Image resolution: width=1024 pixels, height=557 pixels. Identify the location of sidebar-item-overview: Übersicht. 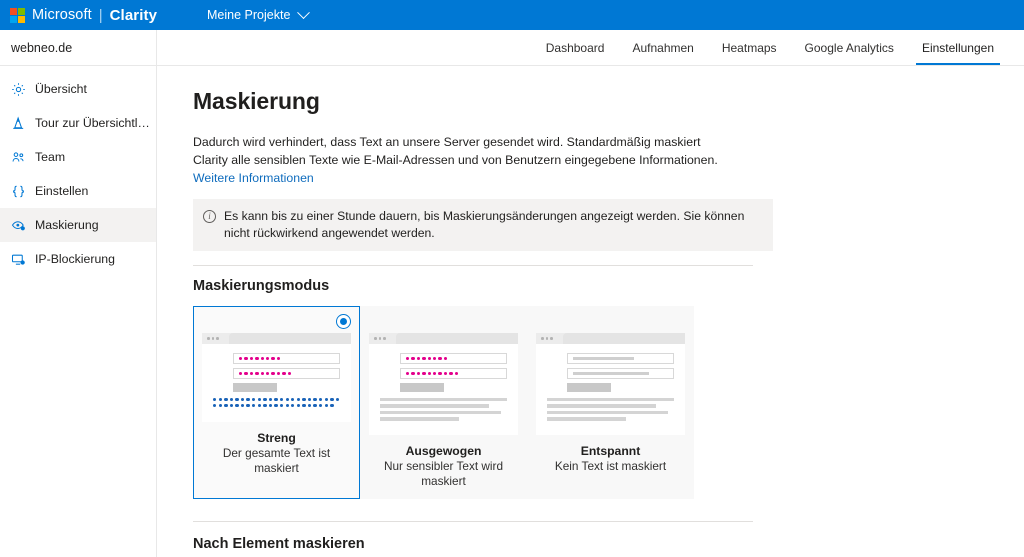
(78, 89).